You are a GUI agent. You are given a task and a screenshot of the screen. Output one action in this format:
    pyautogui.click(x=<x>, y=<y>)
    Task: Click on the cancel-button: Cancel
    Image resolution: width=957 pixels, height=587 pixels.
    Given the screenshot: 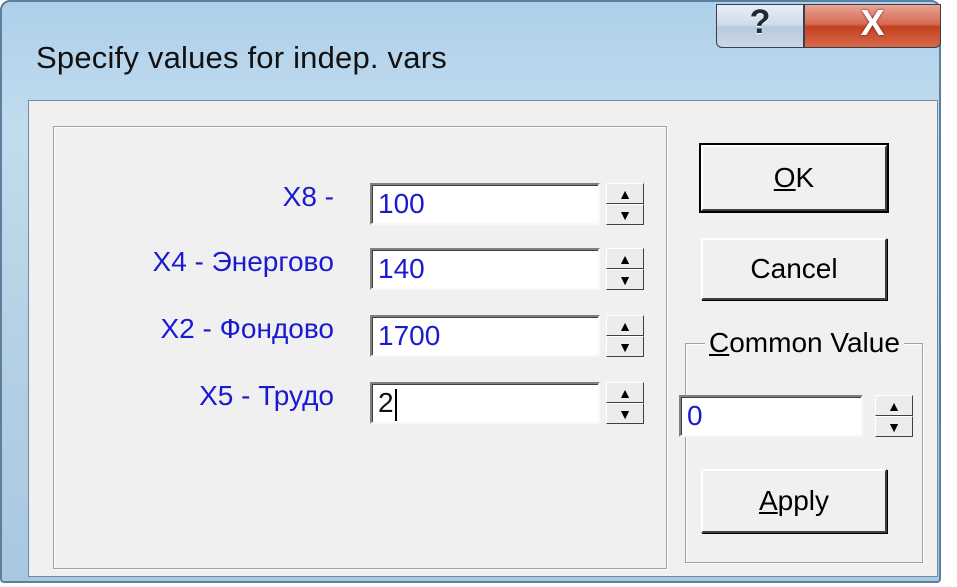 What is the action you would take?
    pyautogui.click(x=794, y=269)
    